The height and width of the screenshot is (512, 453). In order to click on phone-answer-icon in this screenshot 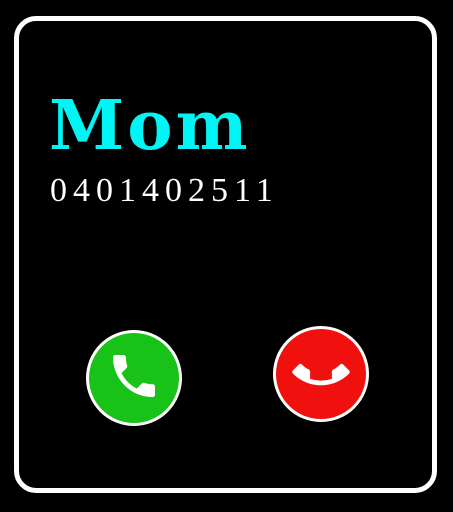, I will do `click(134, 378)`.